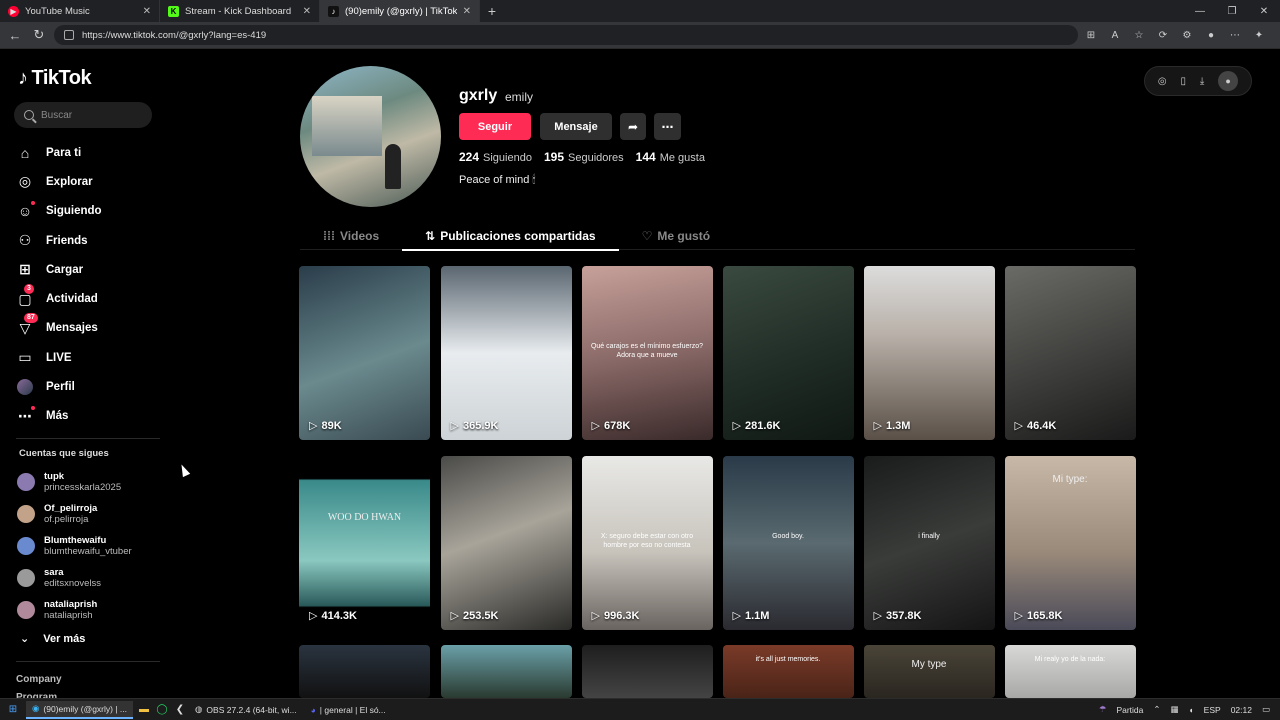  Describe the element at coordinates (91, 115) in the screenshot. I see `search-input` at that location.